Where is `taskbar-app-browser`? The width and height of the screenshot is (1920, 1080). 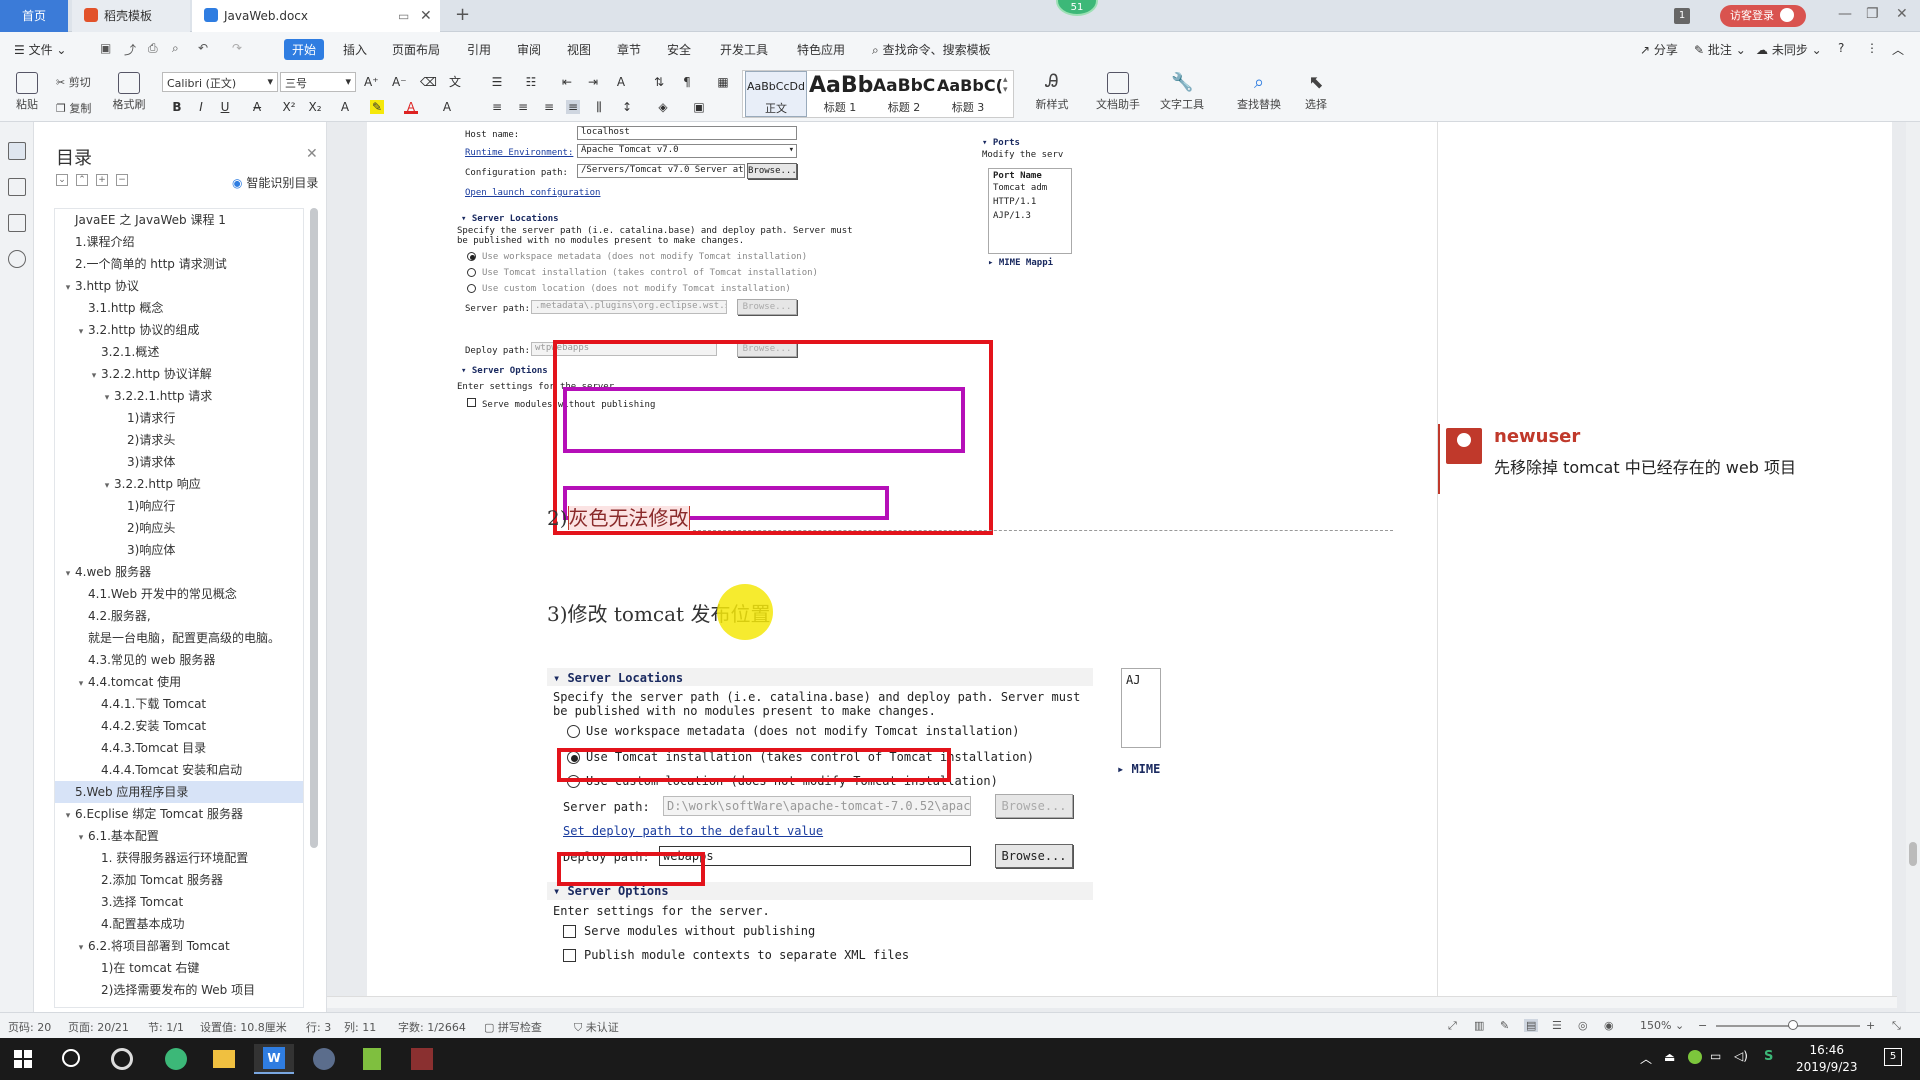 taskbar-app-browser is located at coordinates (176, 1059).